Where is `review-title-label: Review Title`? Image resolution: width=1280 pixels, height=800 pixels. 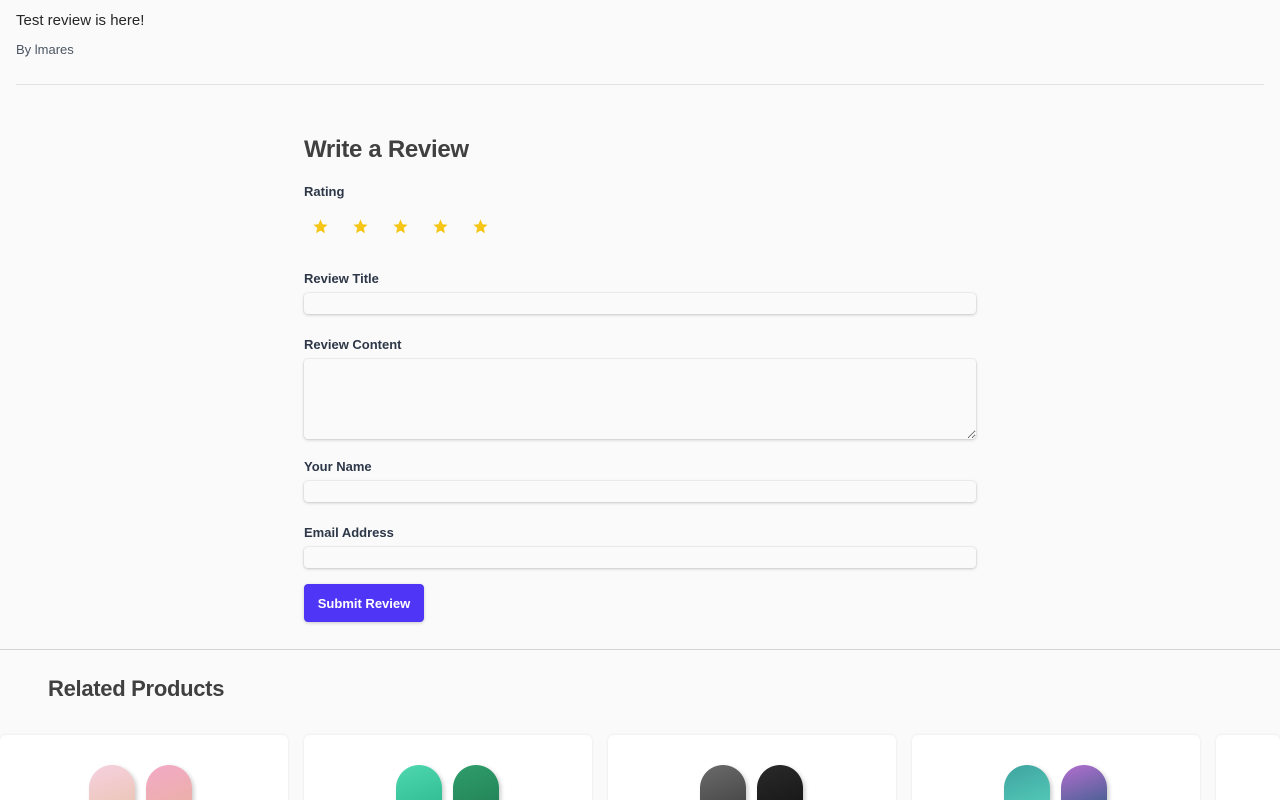
review-title-label: Review Title is located at coordinates (341, 278).